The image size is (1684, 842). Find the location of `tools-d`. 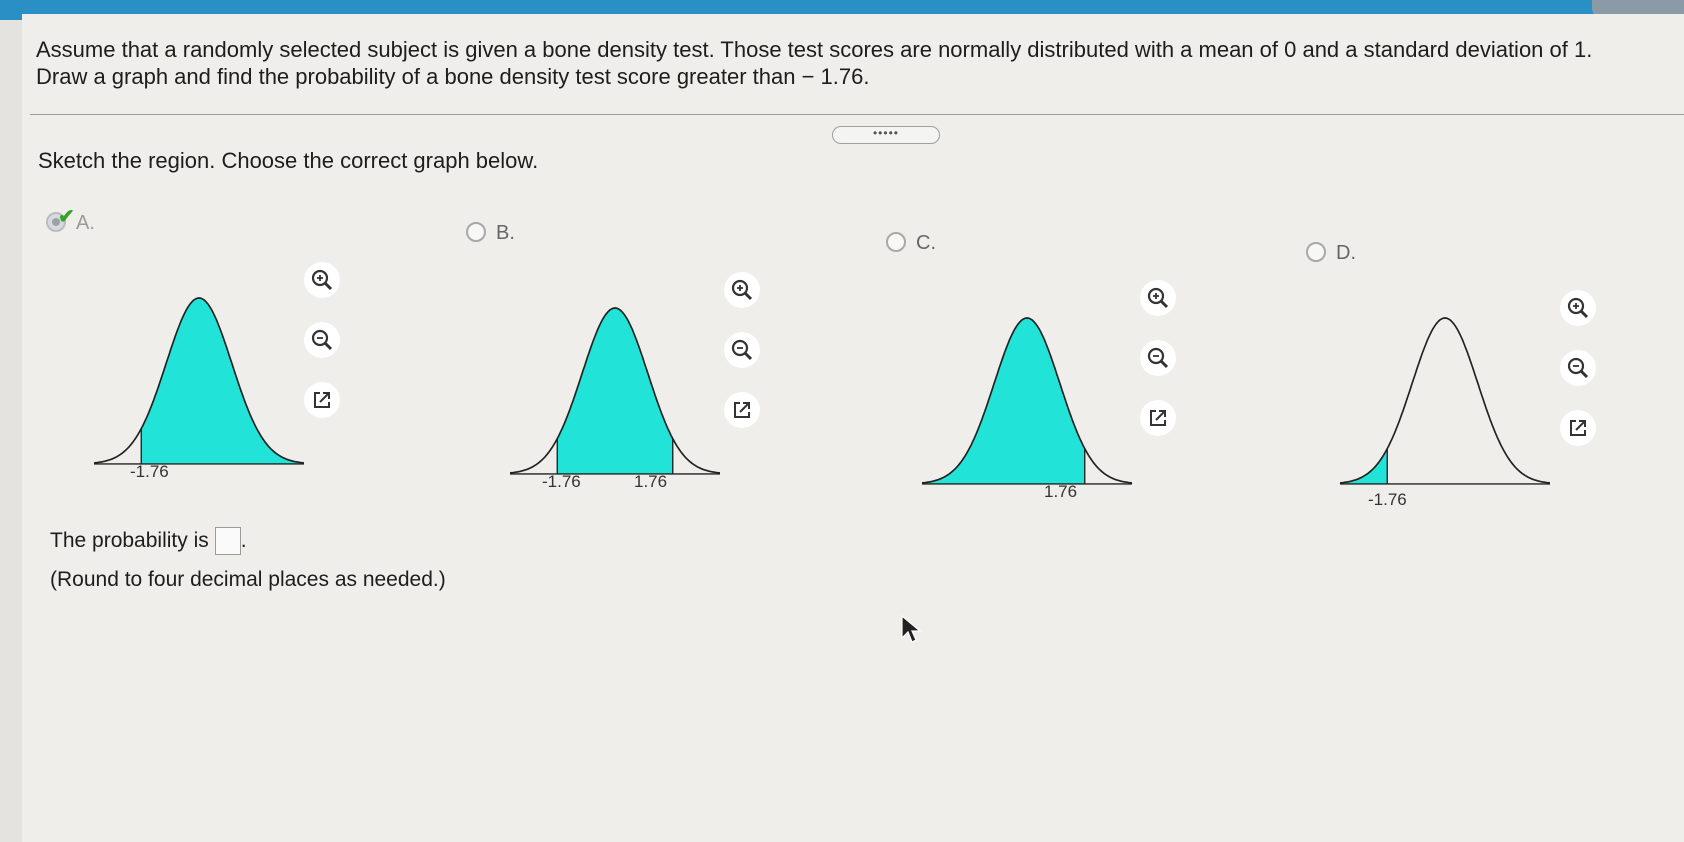

tools-d is located at coordinates (1580, 380).